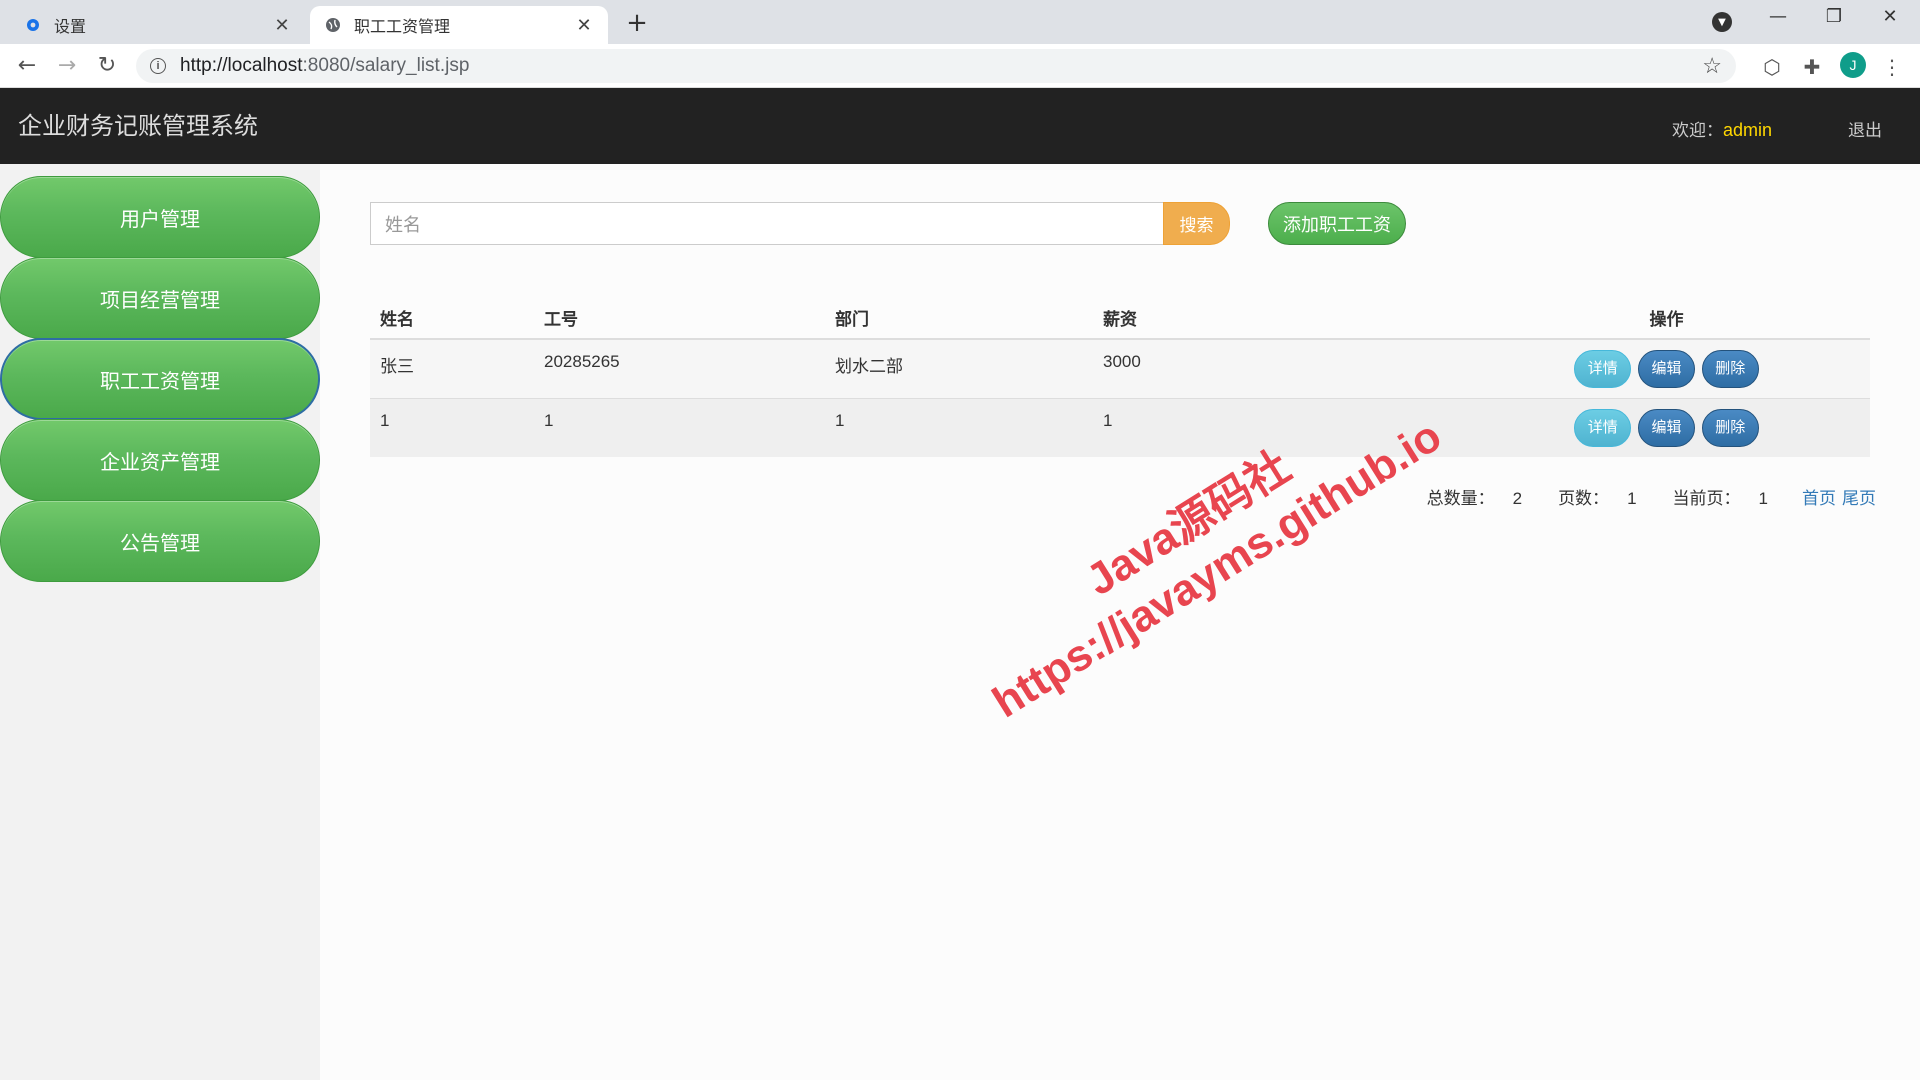  I want to click on url-path: :8080/salary_list.jsp, so click(386, 65).